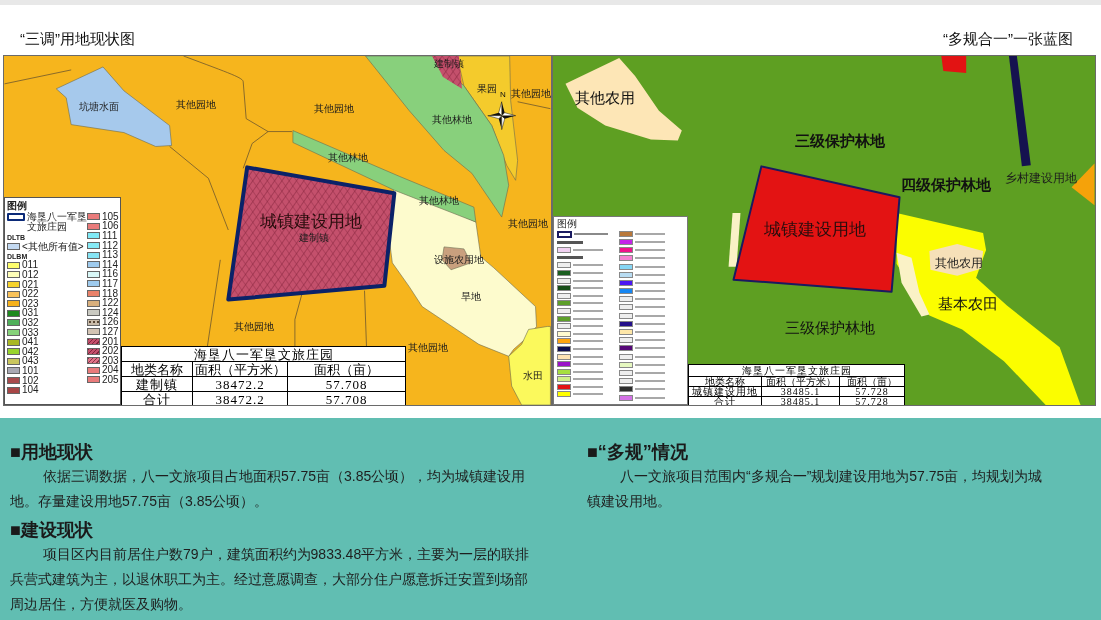  What do you see at coordinates (110, 245) in the screenshot?
I see `legend-label: 112` at bounding box center [110, 245].